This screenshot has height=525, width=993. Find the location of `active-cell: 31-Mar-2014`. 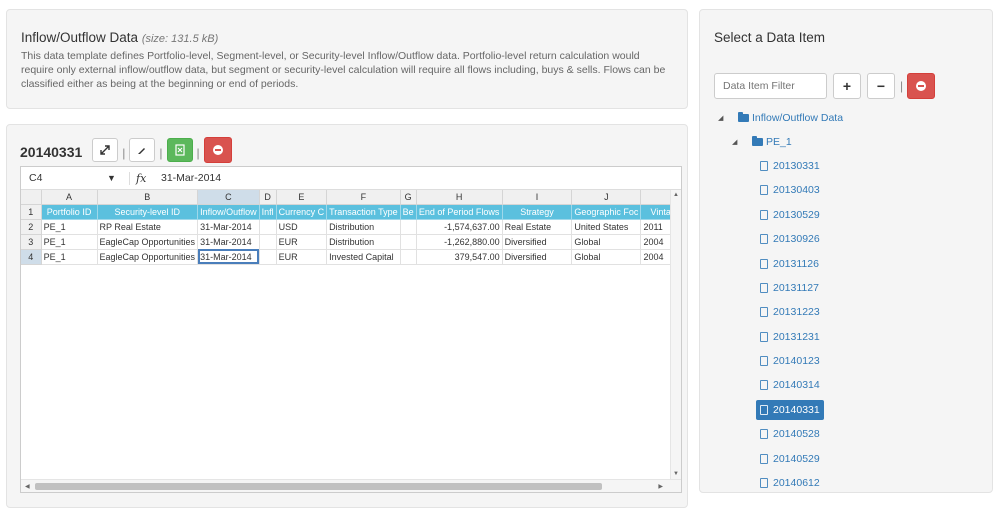

active-cell: 31-Mar-2014 is located at coordinates (228, 257).